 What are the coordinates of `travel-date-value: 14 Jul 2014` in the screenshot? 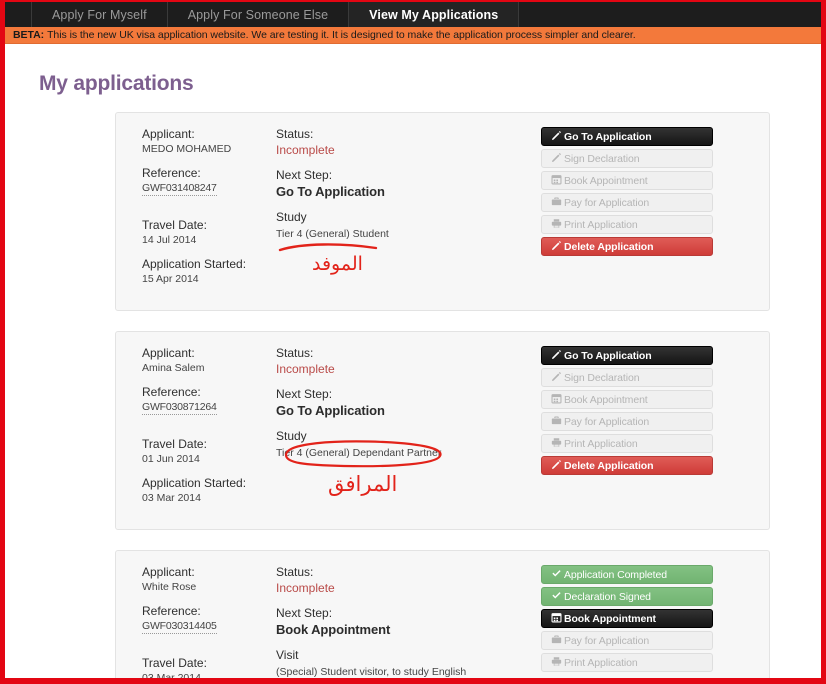 It's located at (169, 240).